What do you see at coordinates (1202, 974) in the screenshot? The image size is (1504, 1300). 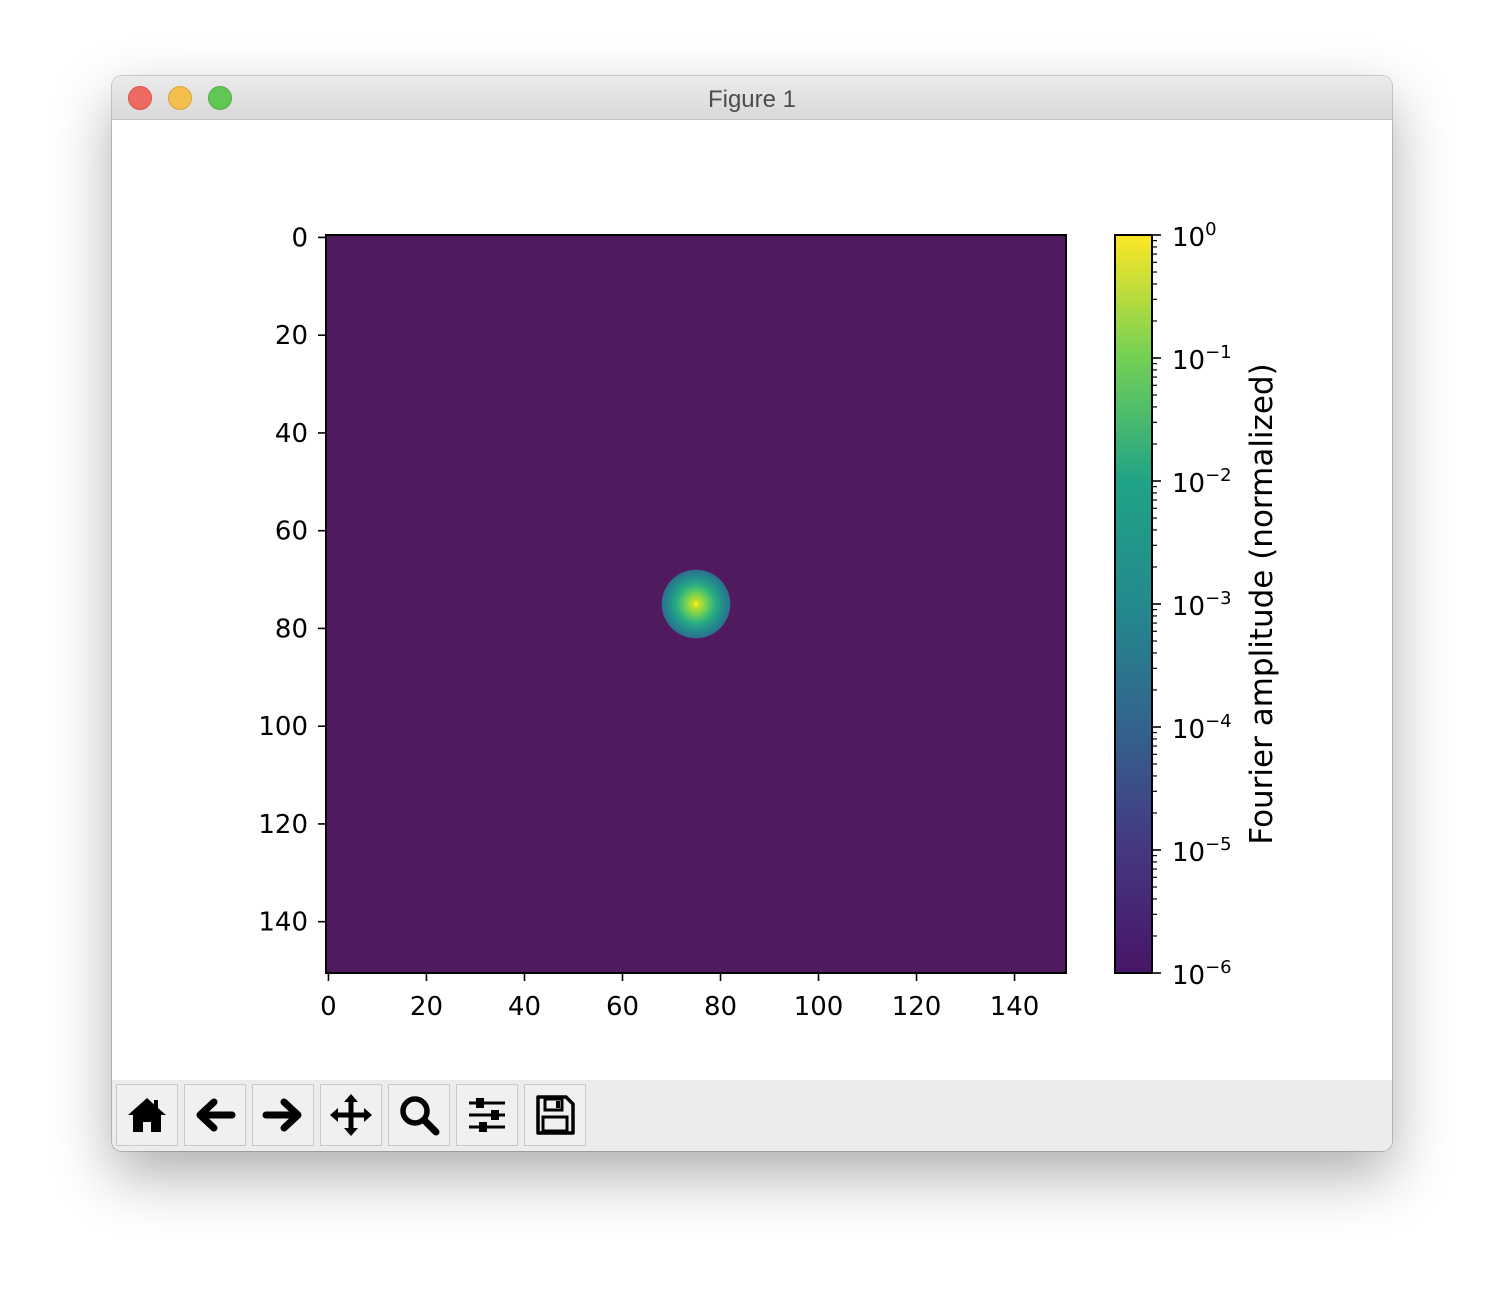 I see `colorbar-tick-label: 10−6` at bounding box center [1202, 974].